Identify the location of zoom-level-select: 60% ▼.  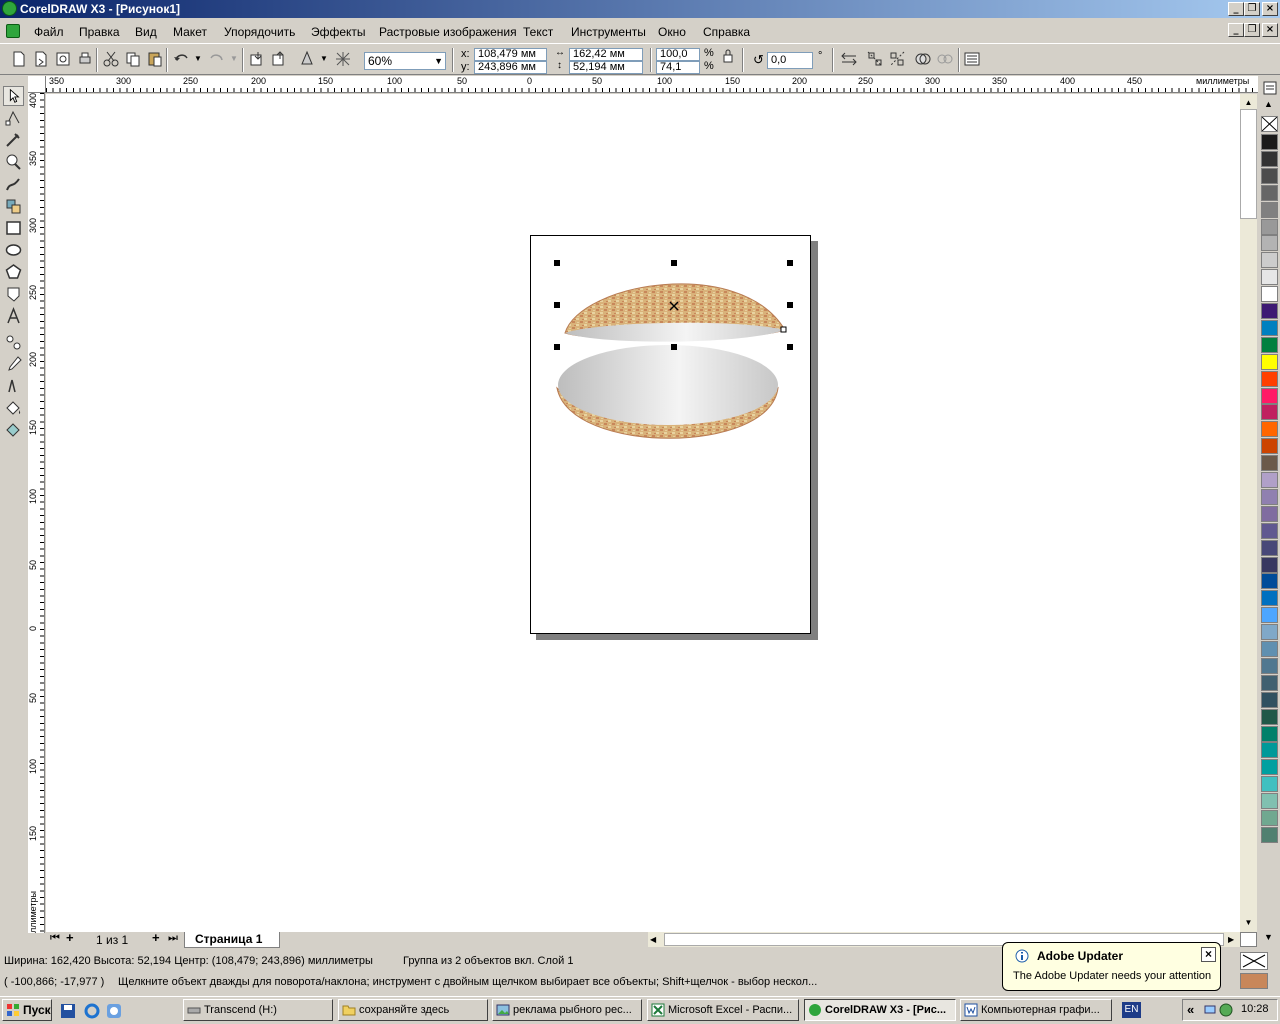
(405, 61).